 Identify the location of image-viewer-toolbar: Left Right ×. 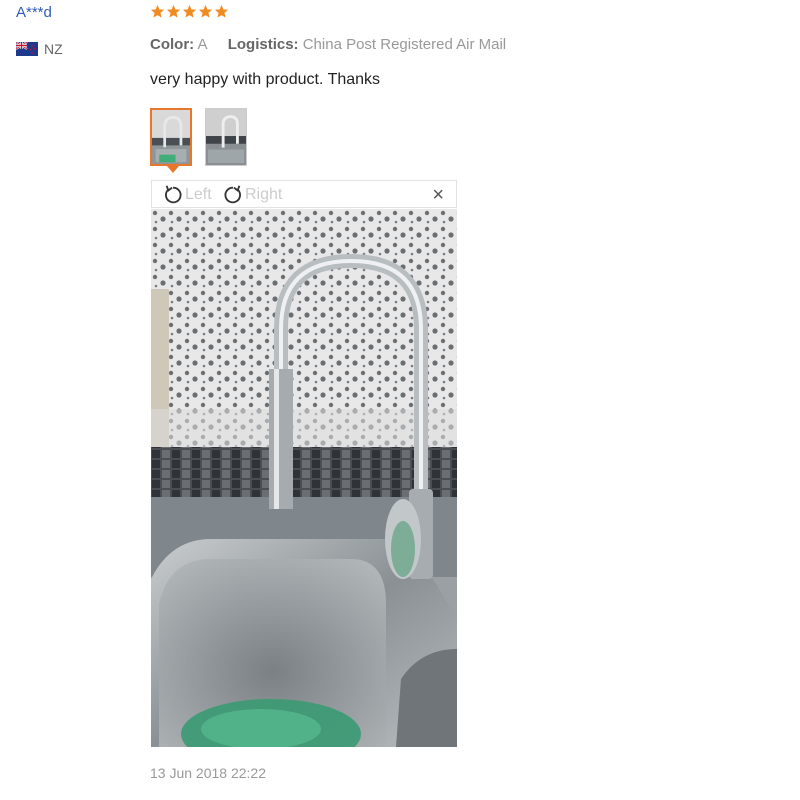
(304, 194).